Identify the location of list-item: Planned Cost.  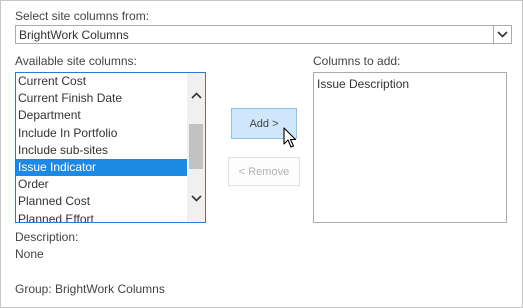
(101, 201).